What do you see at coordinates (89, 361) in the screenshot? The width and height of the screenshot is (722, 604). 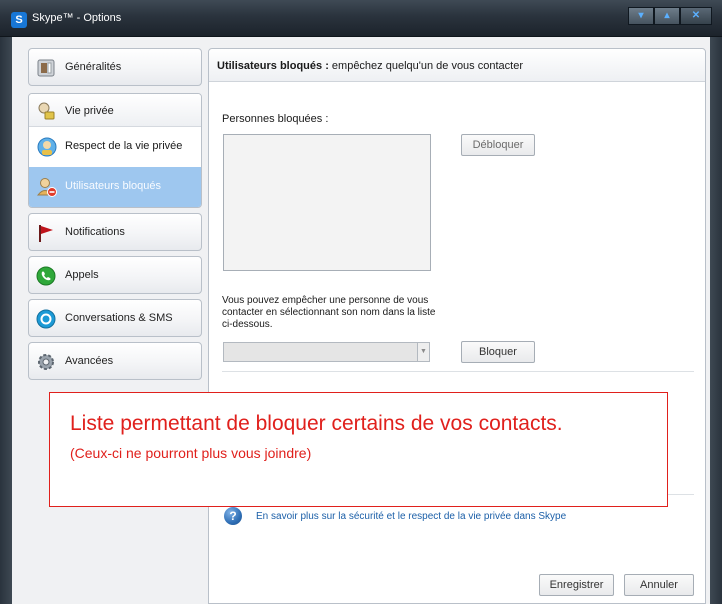 I see `sidebar-item-label: Avancées` at bounding box center [89, 361].